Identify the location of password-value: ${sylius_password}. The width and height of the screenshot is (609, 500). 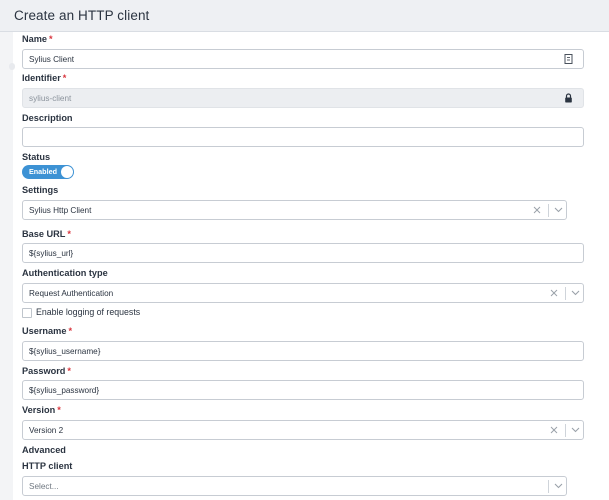
(64, 390).